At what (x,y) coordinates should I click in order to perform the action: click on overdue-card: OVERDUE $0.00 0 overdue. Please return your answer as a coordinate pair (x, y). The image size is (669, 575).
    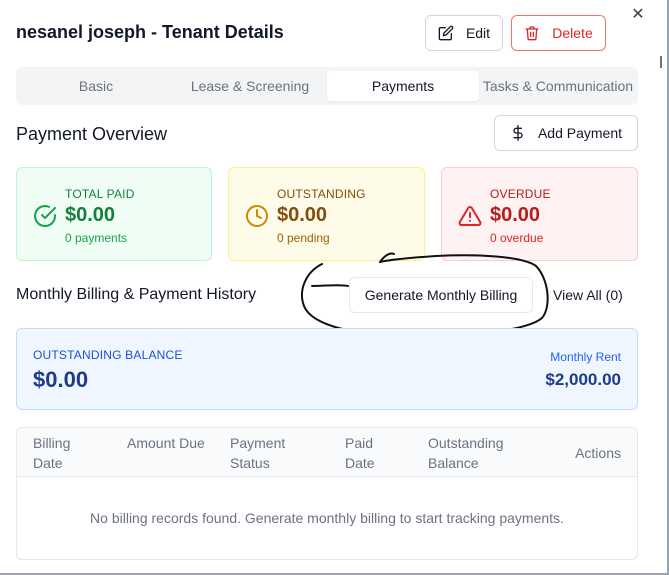
    Looking at the image, I should click on (539, 214).